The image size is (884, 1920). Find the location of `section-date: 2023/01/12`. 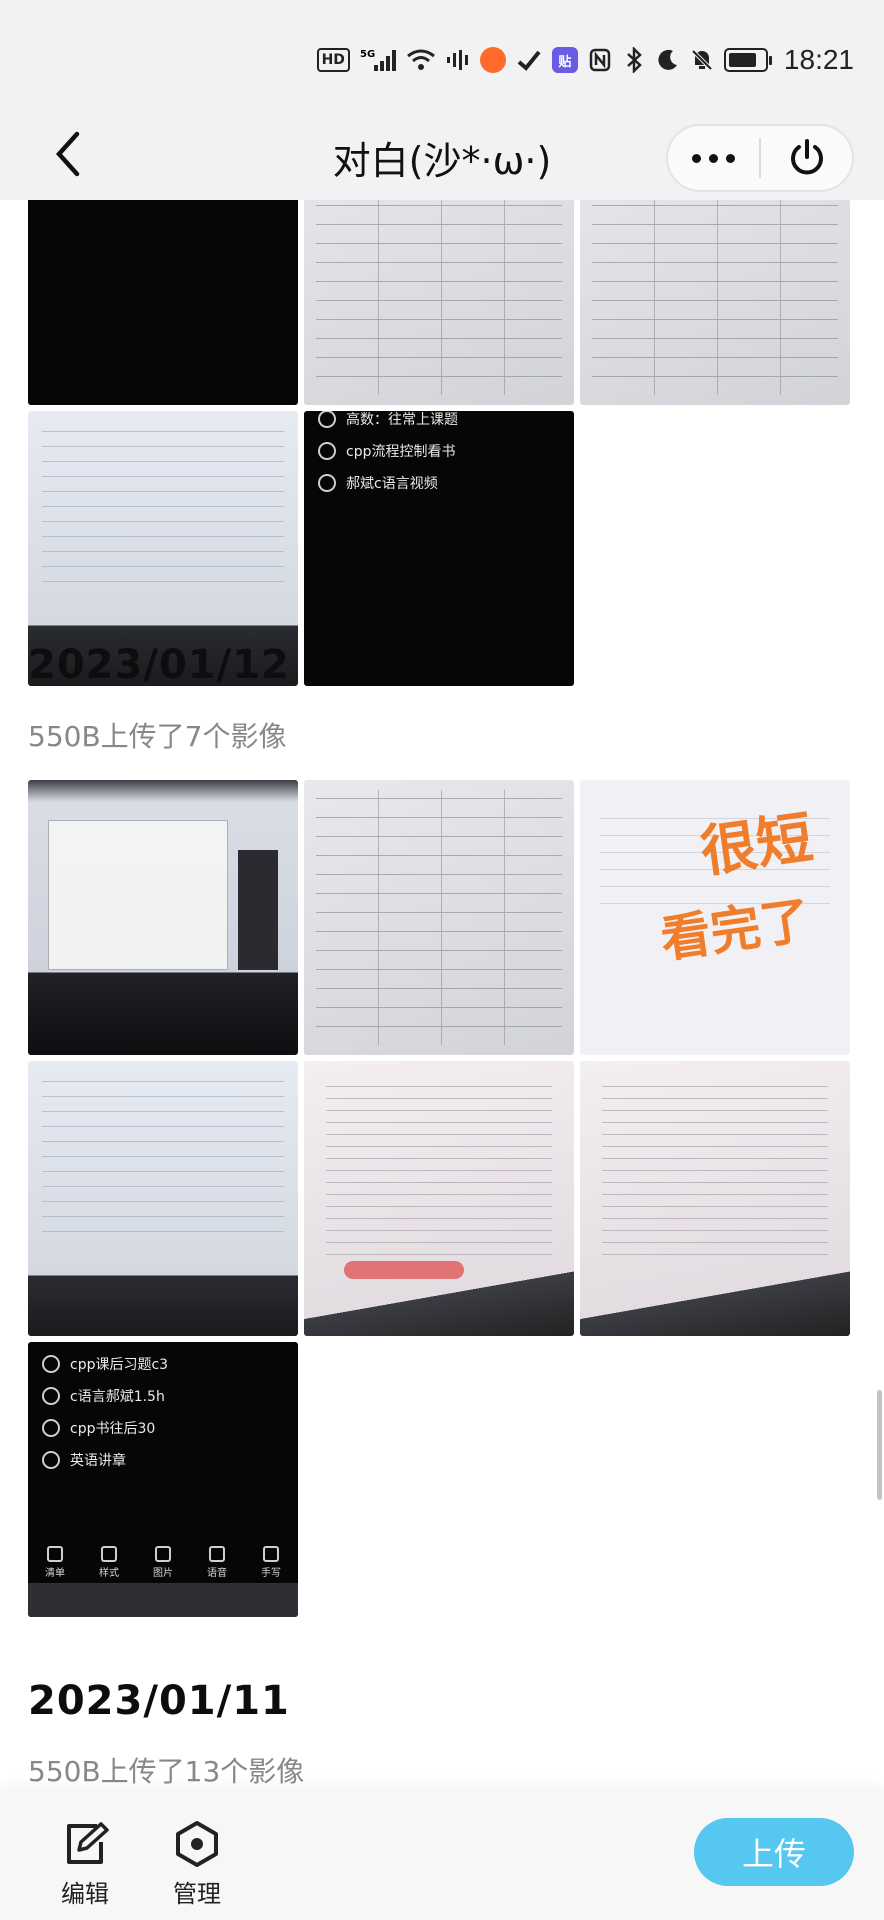

section-date: 2023/01/12 is located at coordinates (159, 665).